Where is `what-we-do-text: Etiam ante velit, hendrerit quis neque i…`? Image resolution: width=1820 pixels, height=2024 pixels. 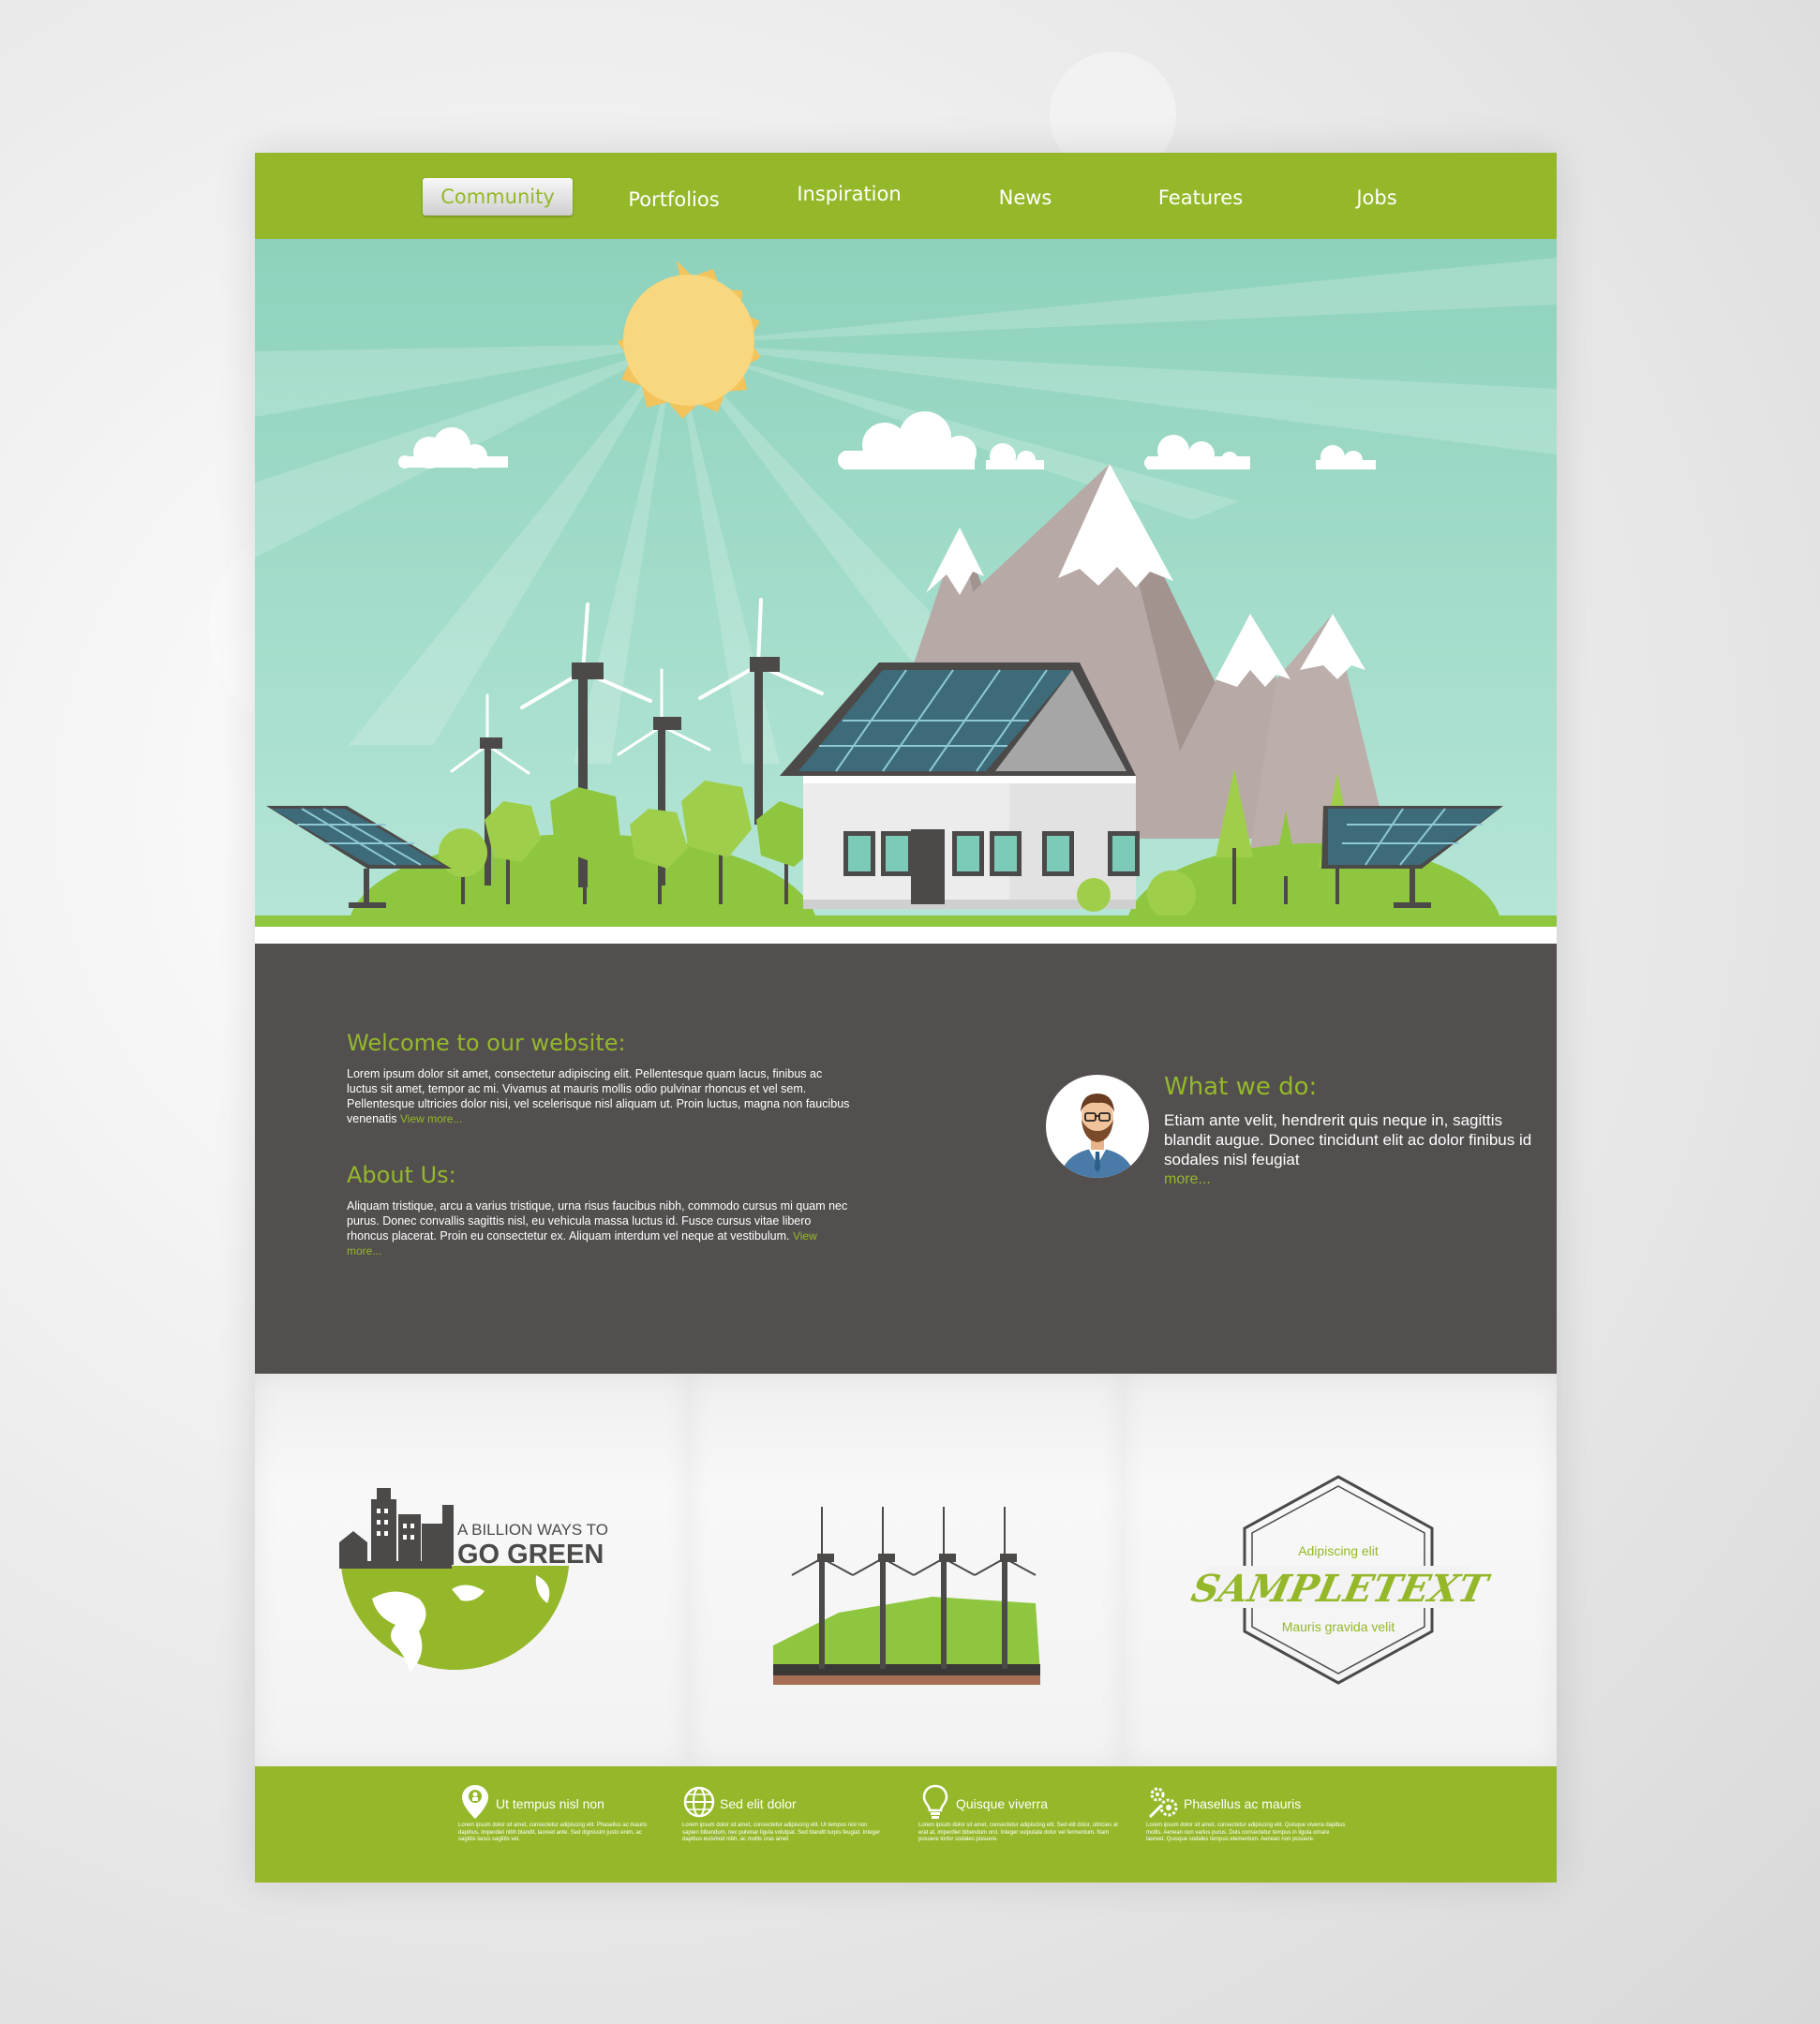 what-we-do-text: Etiam ante velit, hendrerit quis neque i… is located at coordinates (1348, 1139).